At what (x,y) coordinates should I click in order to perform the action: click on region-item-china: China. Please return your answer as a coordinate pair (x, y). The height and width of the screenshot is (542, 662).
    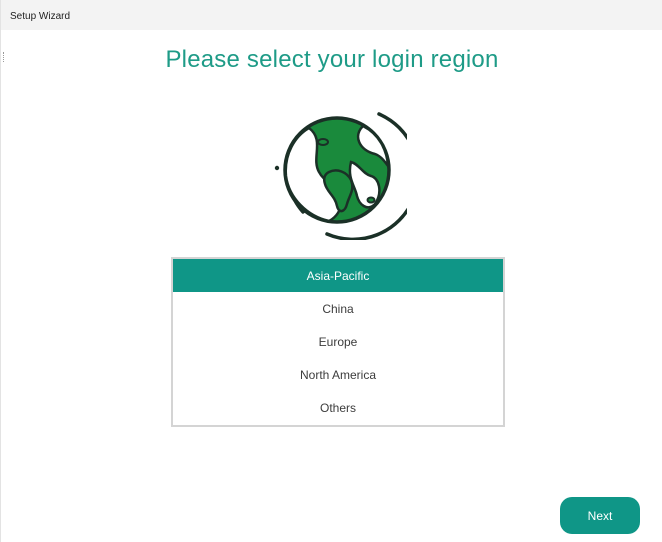
    Looking at the image, I should click on (338, 308).